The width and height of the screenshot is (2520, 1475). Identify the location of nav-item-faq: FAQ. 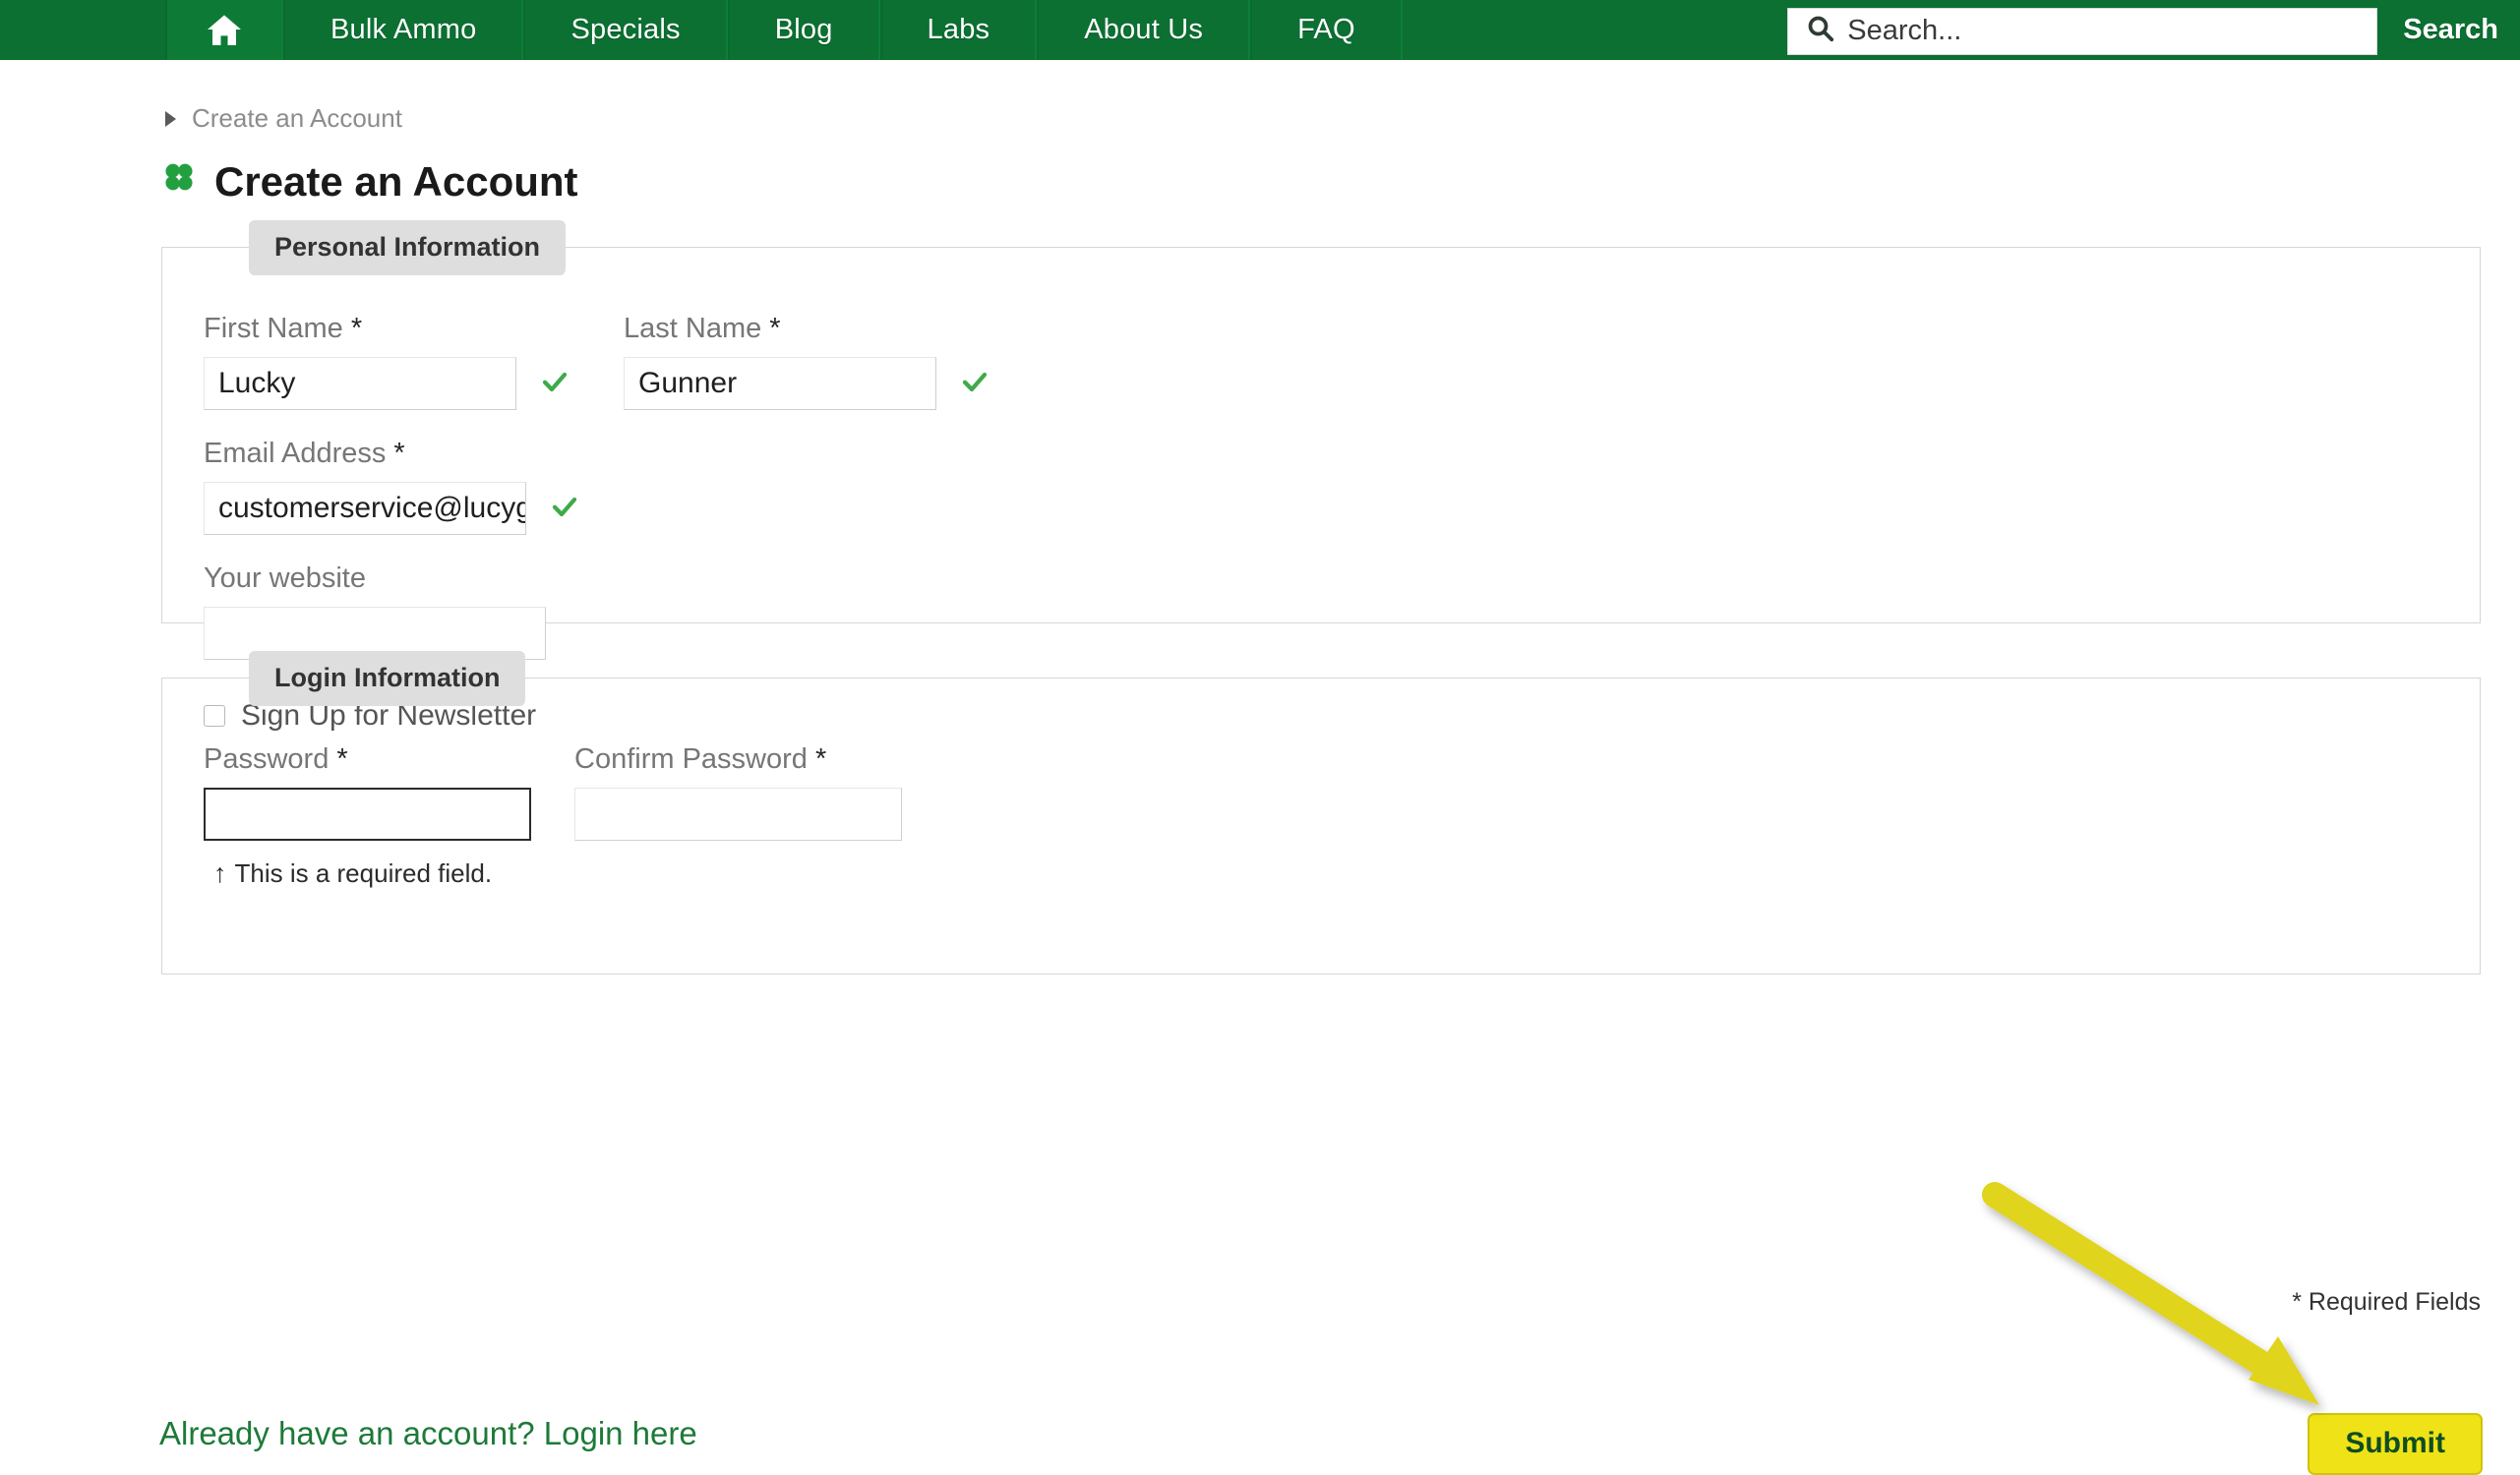
(1326, 30).